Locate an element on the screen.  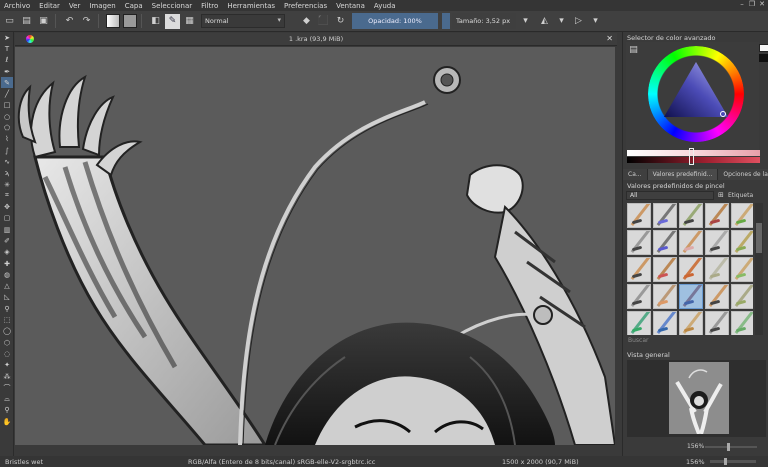
polyline-icon: ⌇ is located at coordinates (7, 139).